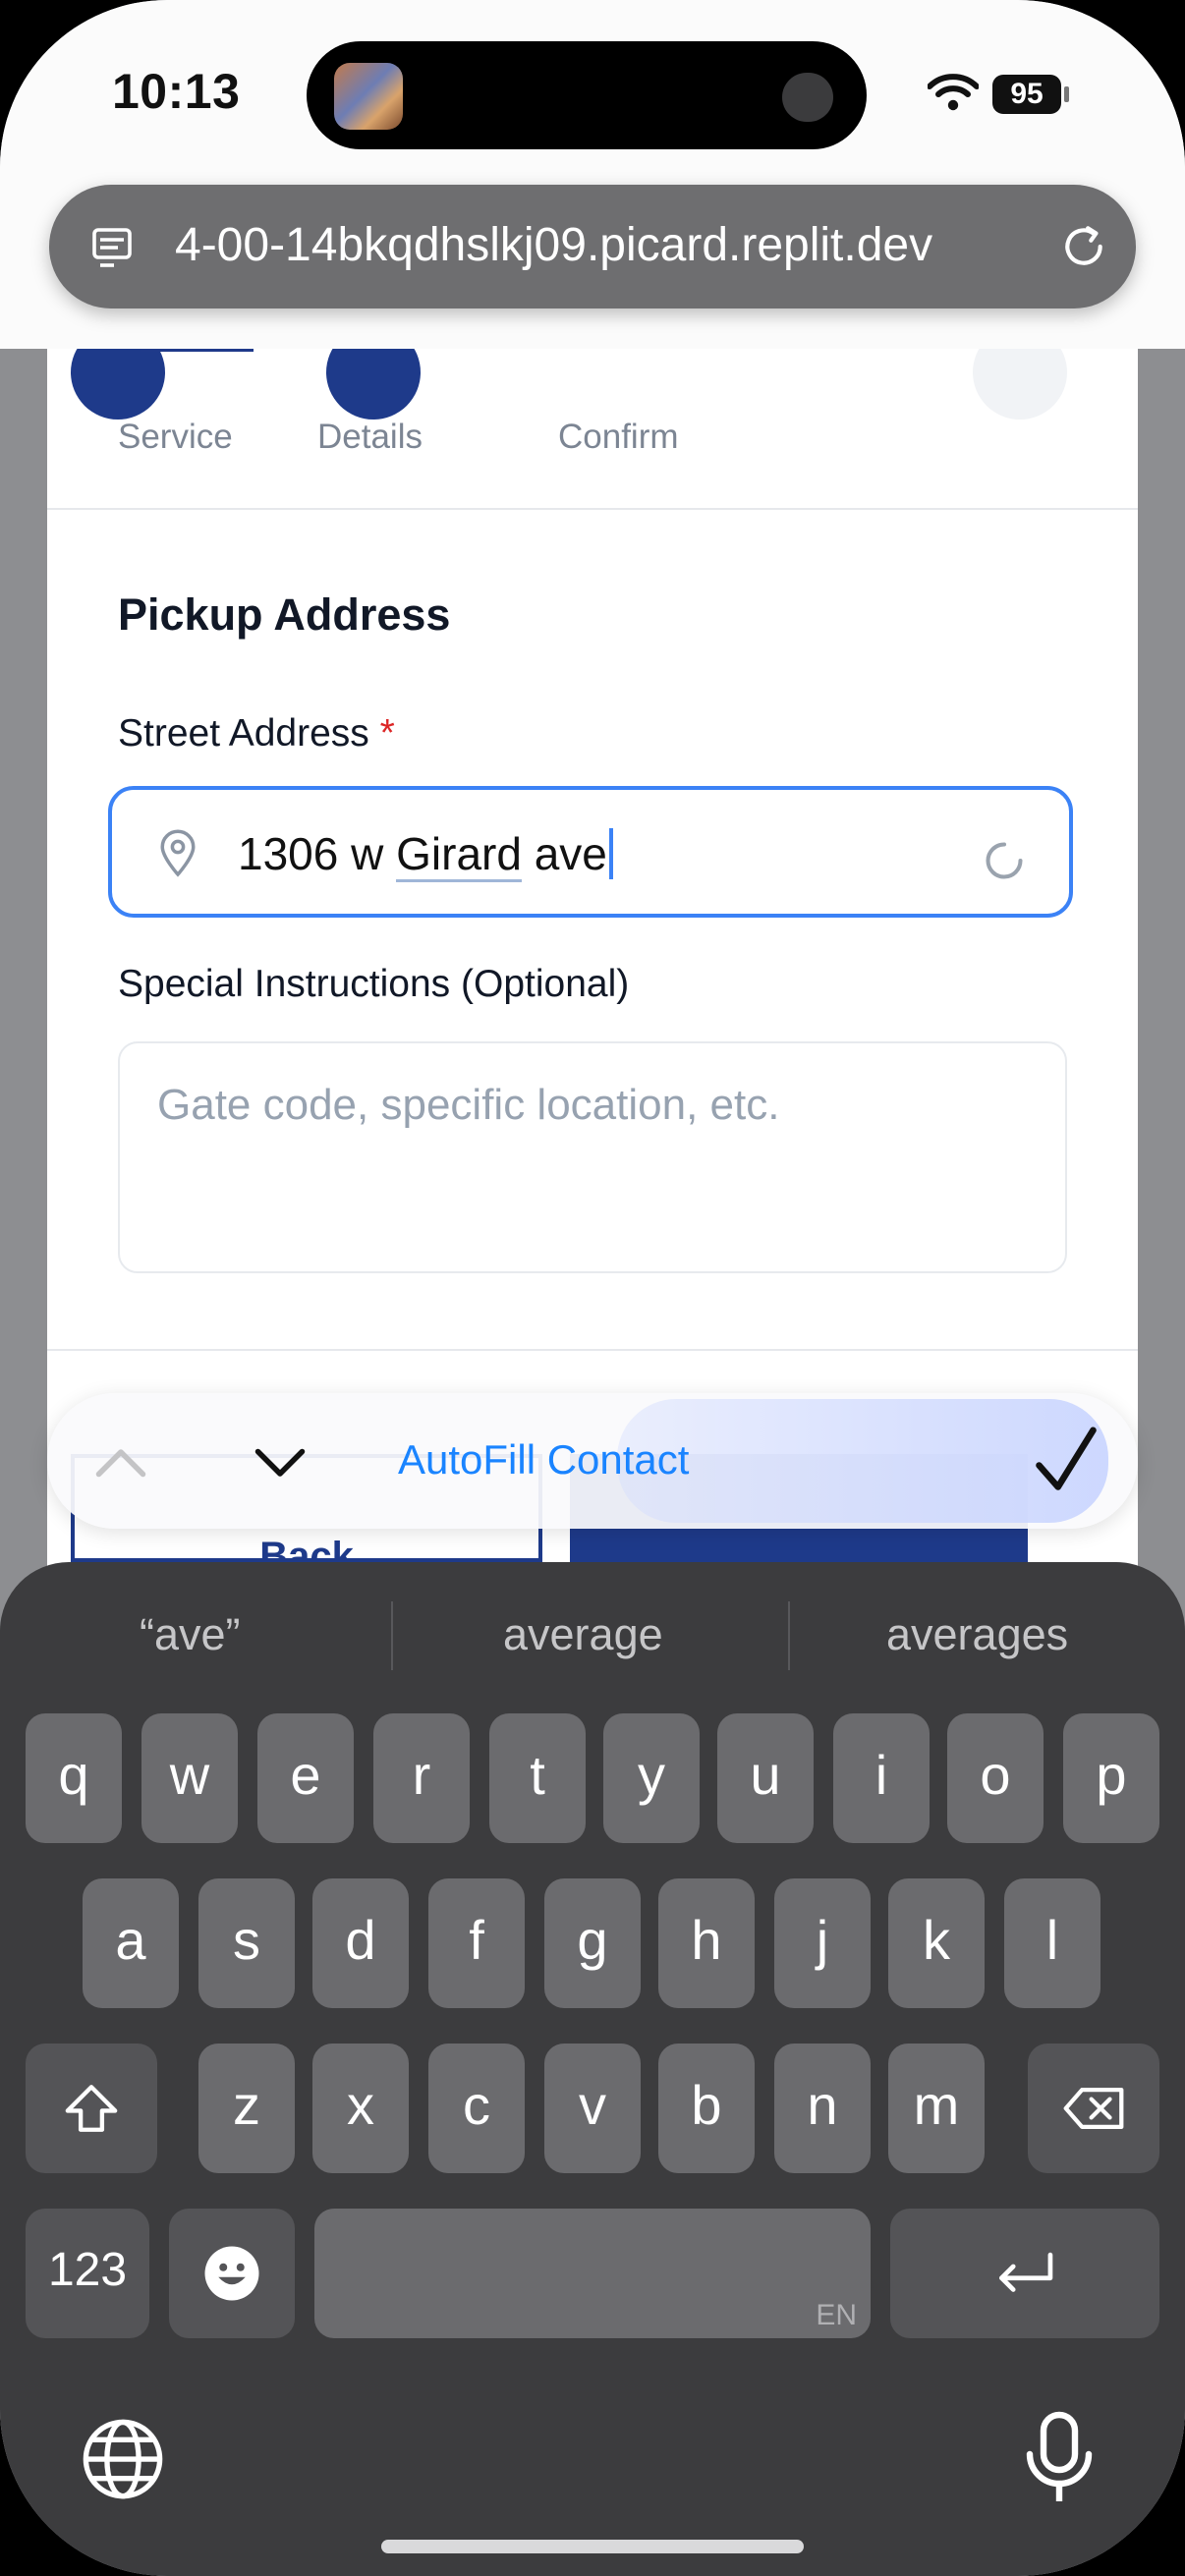  What do you see at coordinates (477, 2108) in the screenshot?
I see `key-c: c` at bounding box center [477, 2108].